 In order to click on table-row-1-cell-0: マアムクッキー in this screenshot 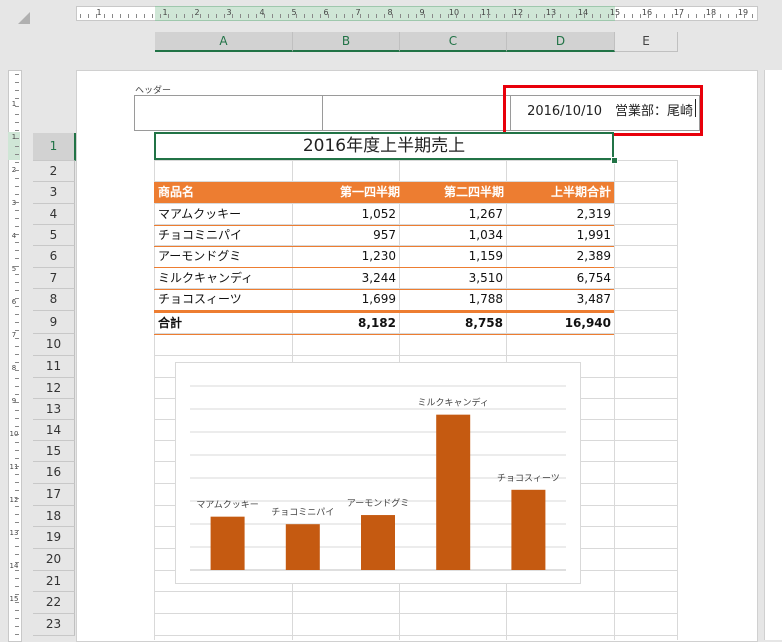, I will do `click(199, 214)`.